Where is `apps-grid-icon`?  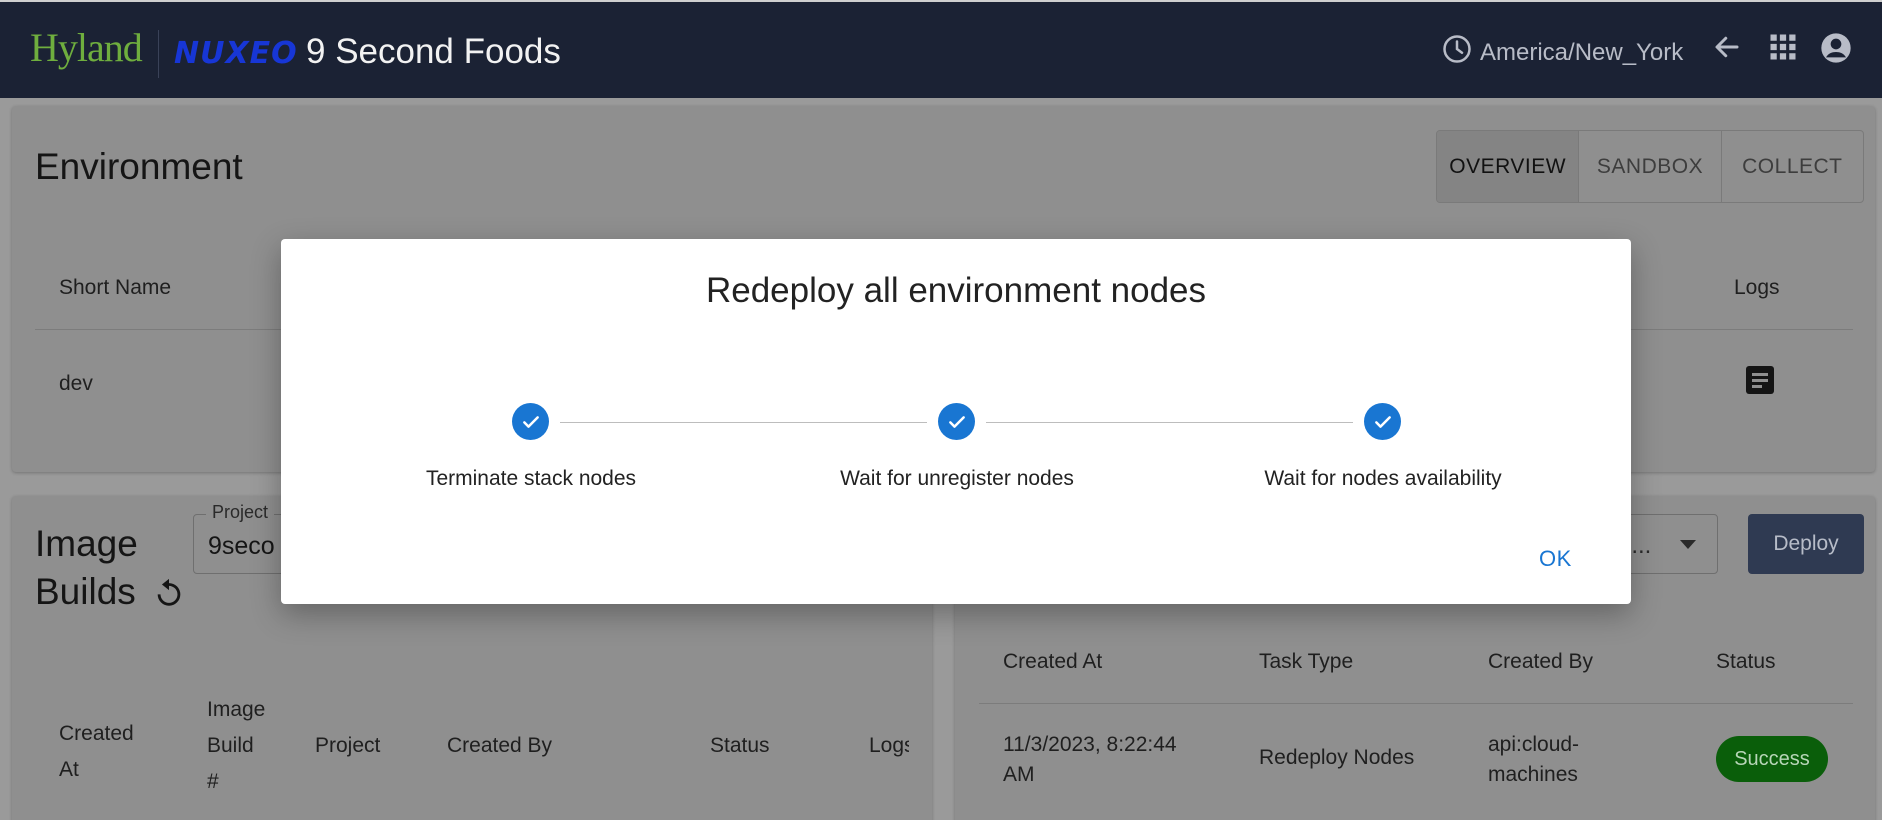
apps-grid-icon is located at coordinates (1783, 49).